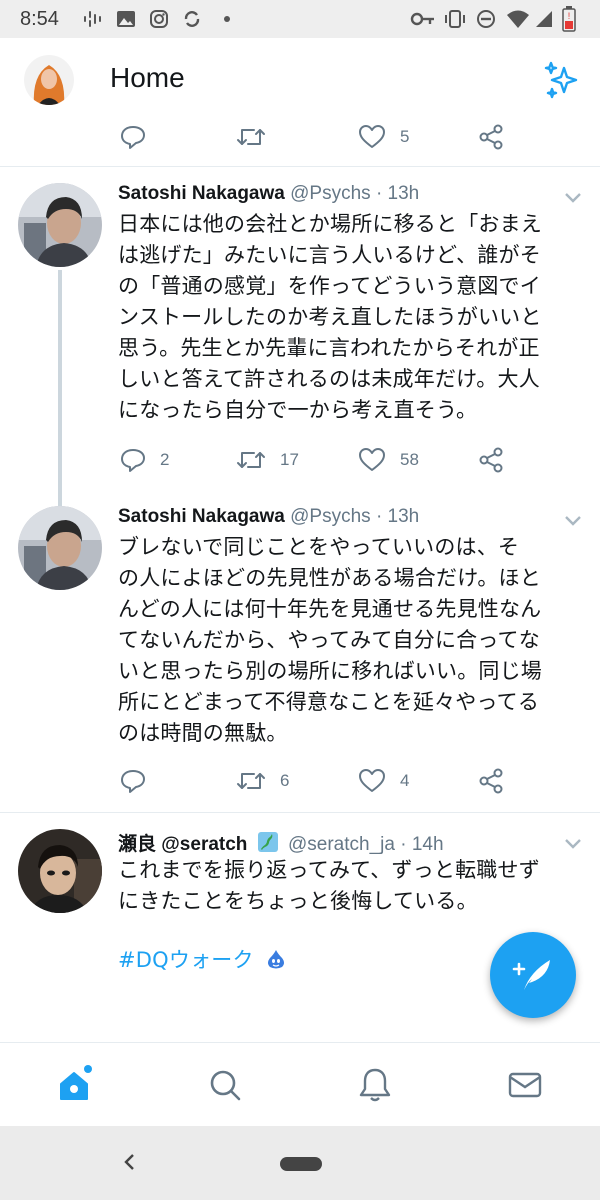 This screenshot has height=1200, width=600. I want to click on profile-avatar, so click(49, 80).